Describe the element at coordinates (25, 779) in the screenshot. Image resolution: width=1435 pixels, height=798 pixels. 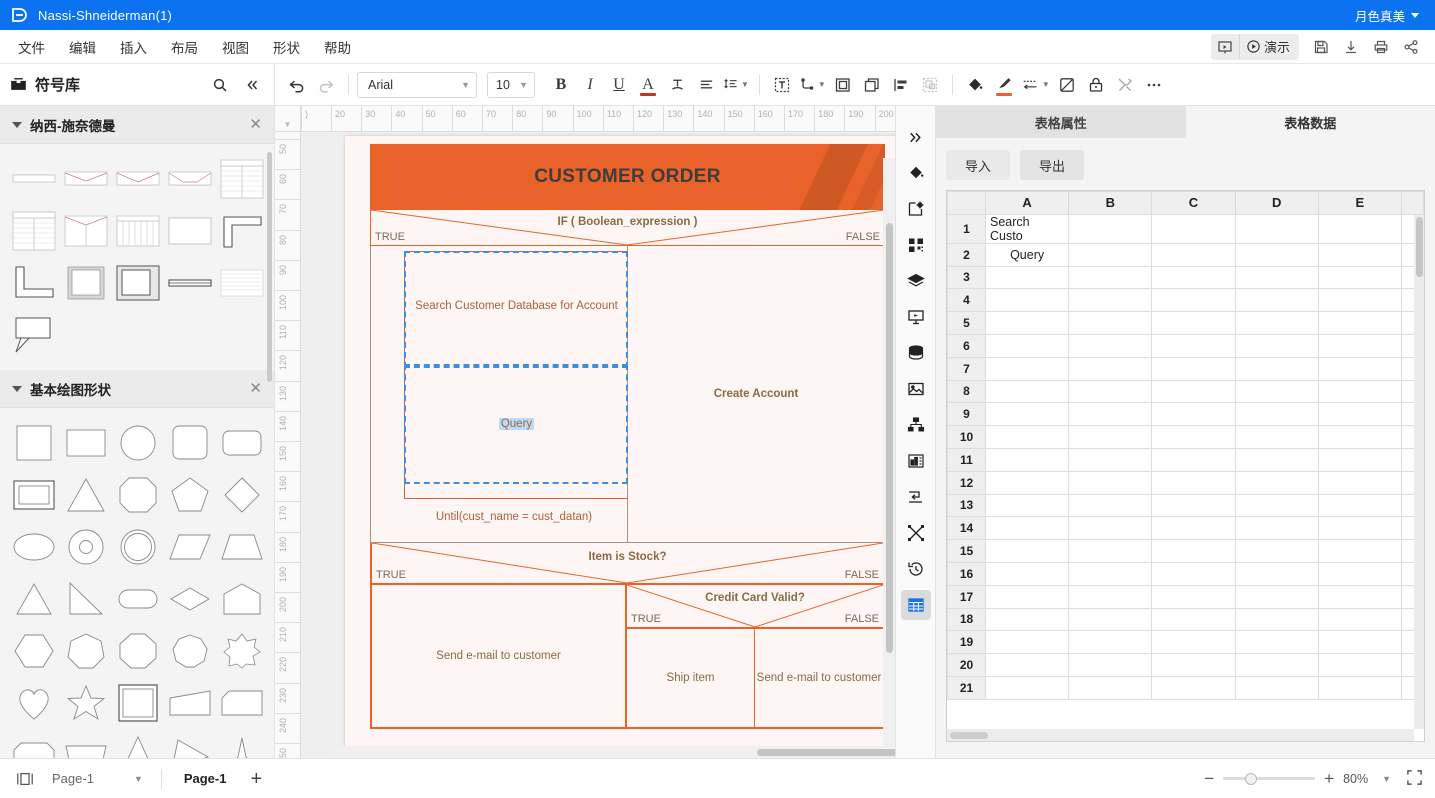
I see `panel-layout-icon` at that location.